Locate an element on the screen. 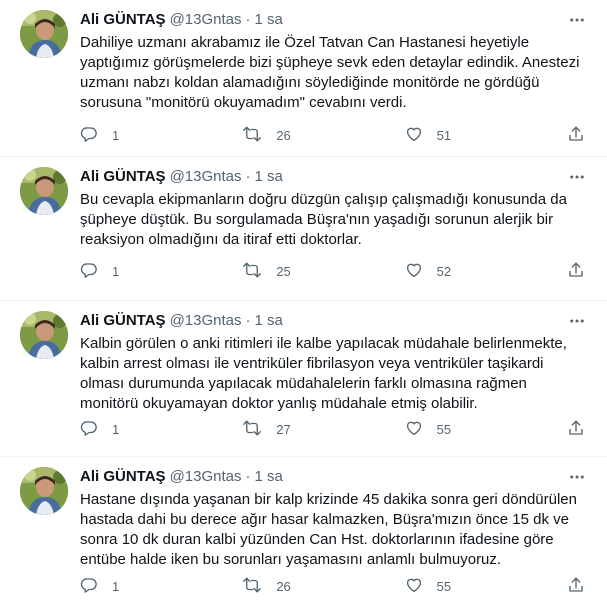 The height and width of the screenshot is (600, 607). like-button: 52 is located at coordinates (465, 271).